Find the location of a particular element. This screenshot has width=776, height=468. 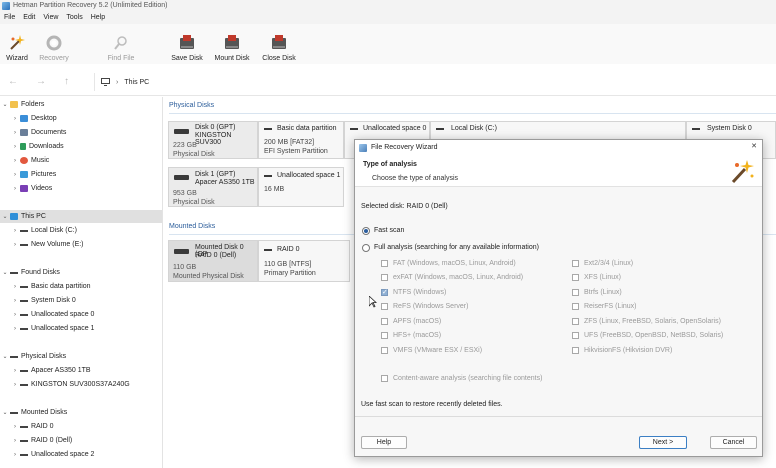

fast-scan-radio is located at coordinates (366, 231).